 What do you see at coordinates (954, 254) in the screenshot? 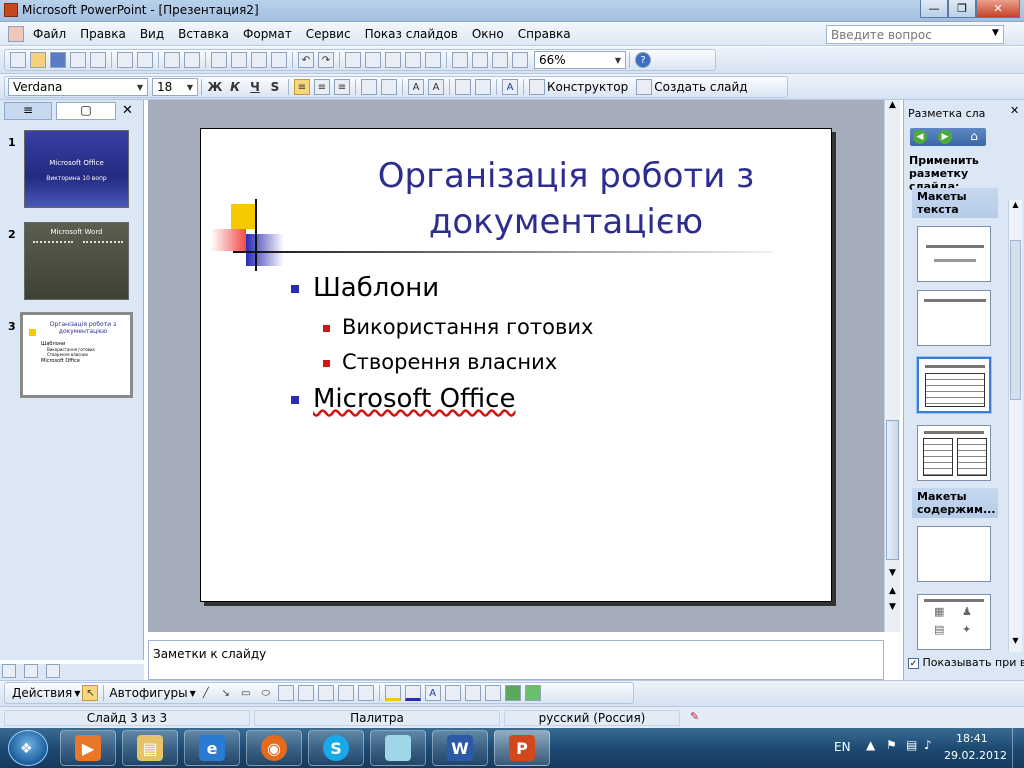
I see `layout-title-only` at bounding box center [954, 254].